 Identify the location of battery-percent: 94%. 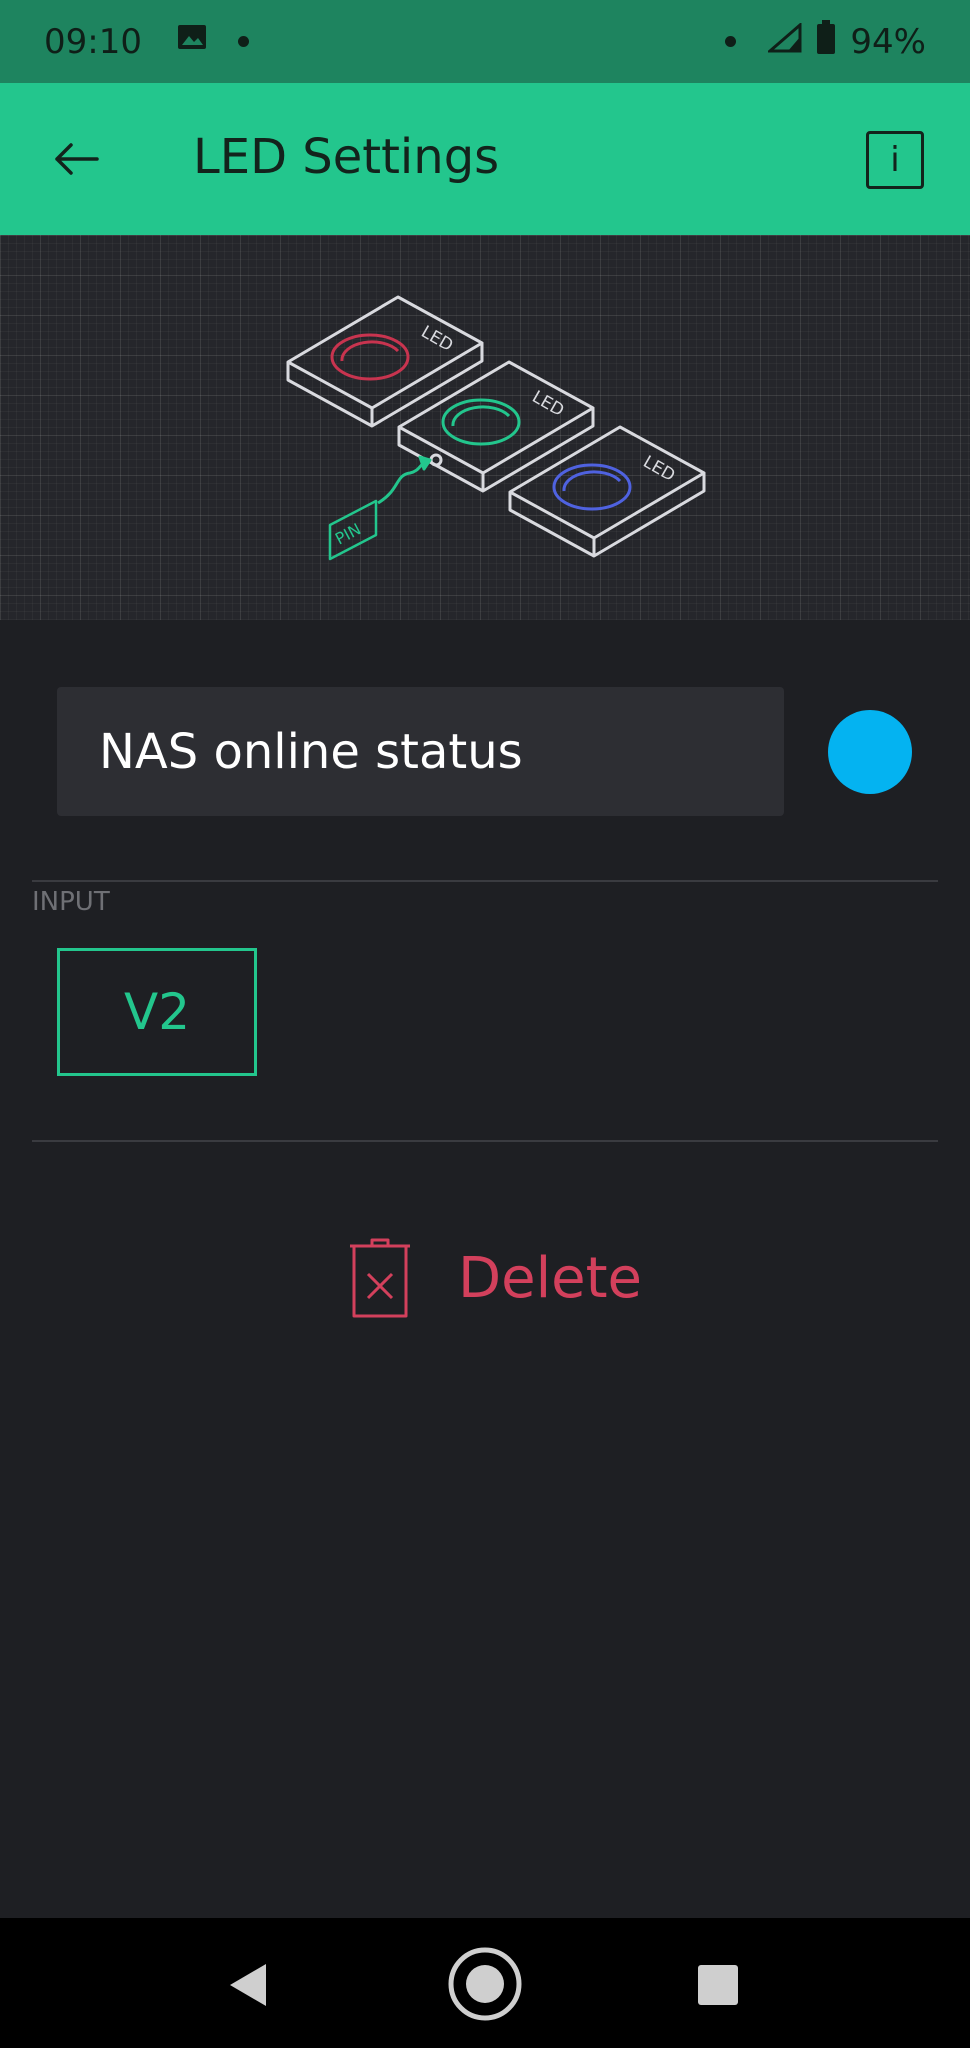
(888, 41).